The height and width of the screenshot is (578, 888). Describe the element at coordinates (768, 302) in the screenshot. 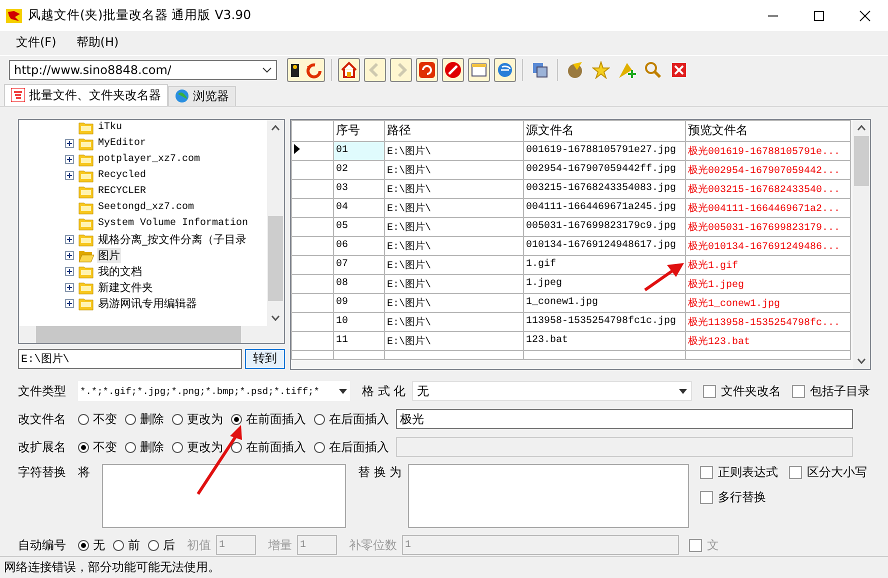

I see `table-cell: 极光1_conew1.jpg` at that location.